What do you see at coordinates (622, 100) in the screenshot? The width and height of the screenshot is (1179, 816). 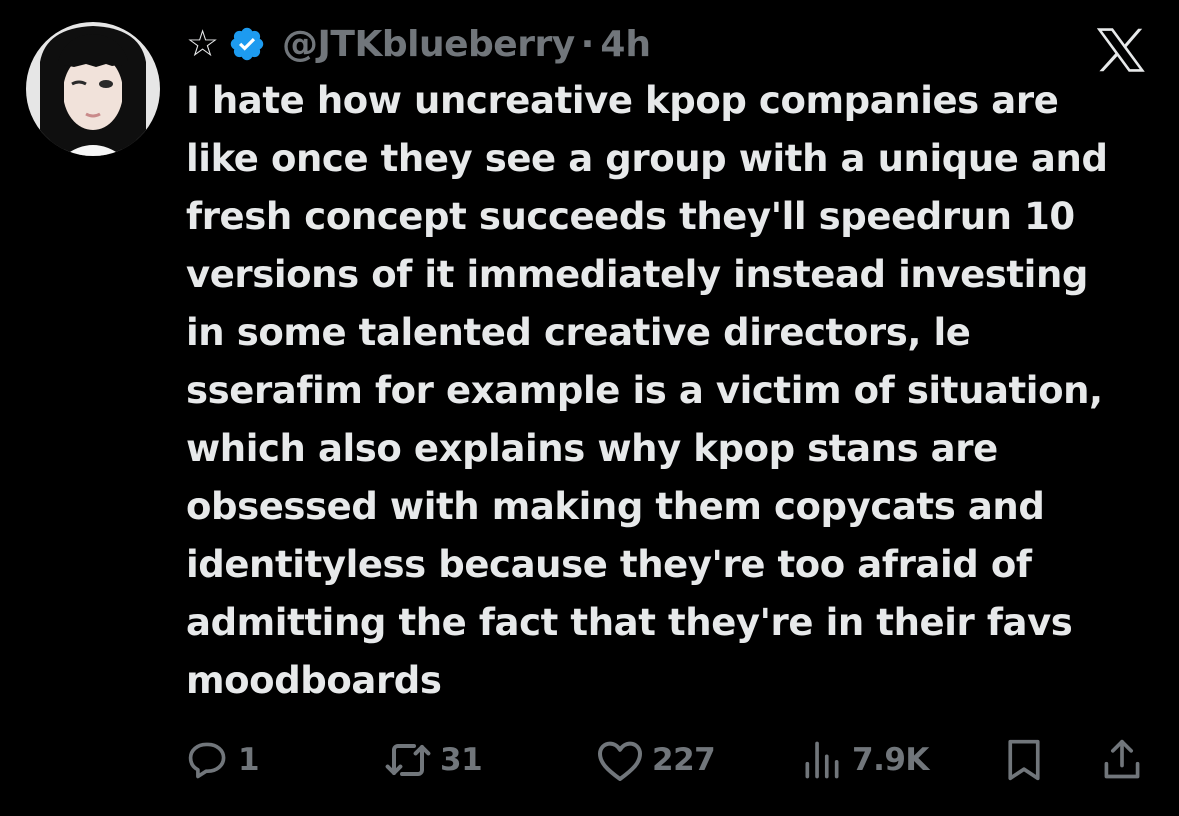 I see `post-text-line: I hate how uncreative kpop companies are` at bounding box center [622, 100].